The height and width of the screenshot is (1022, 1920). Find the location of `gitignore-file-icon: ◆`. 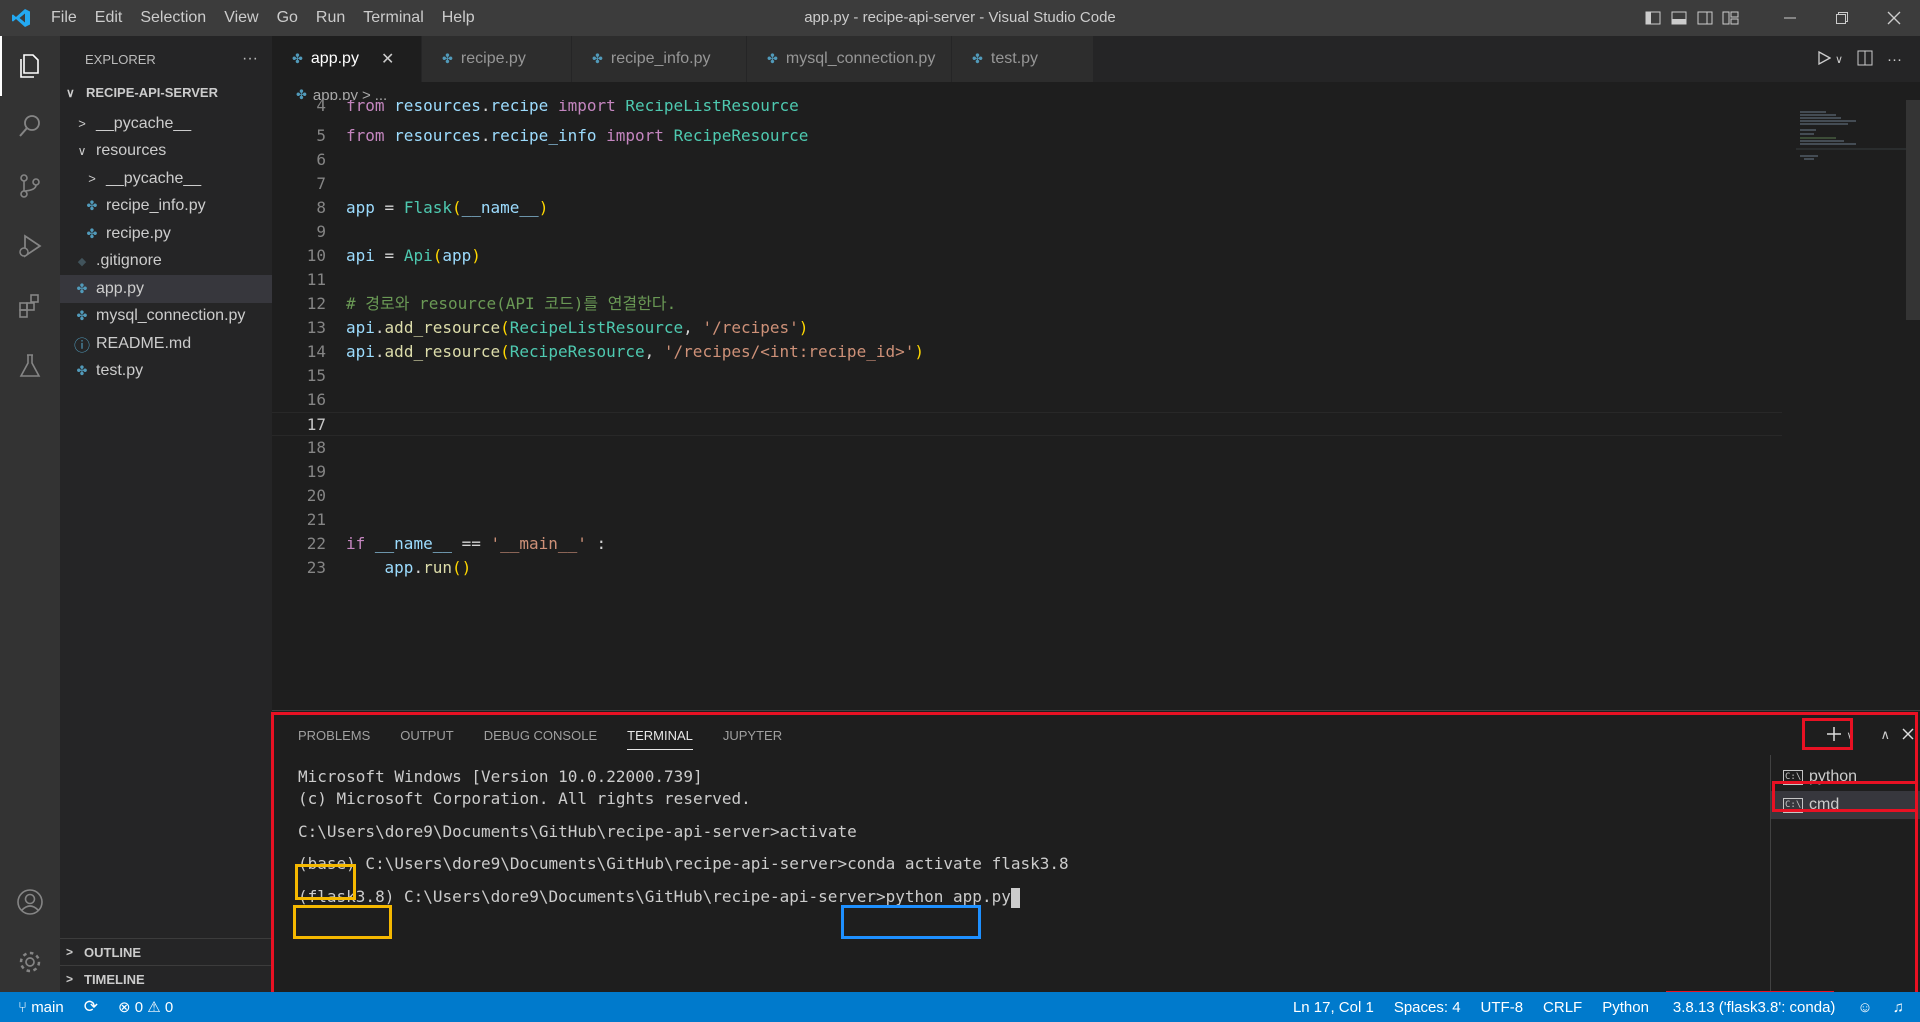

gitignore-file-icon: ◆ is located at coordinates (82, 261).